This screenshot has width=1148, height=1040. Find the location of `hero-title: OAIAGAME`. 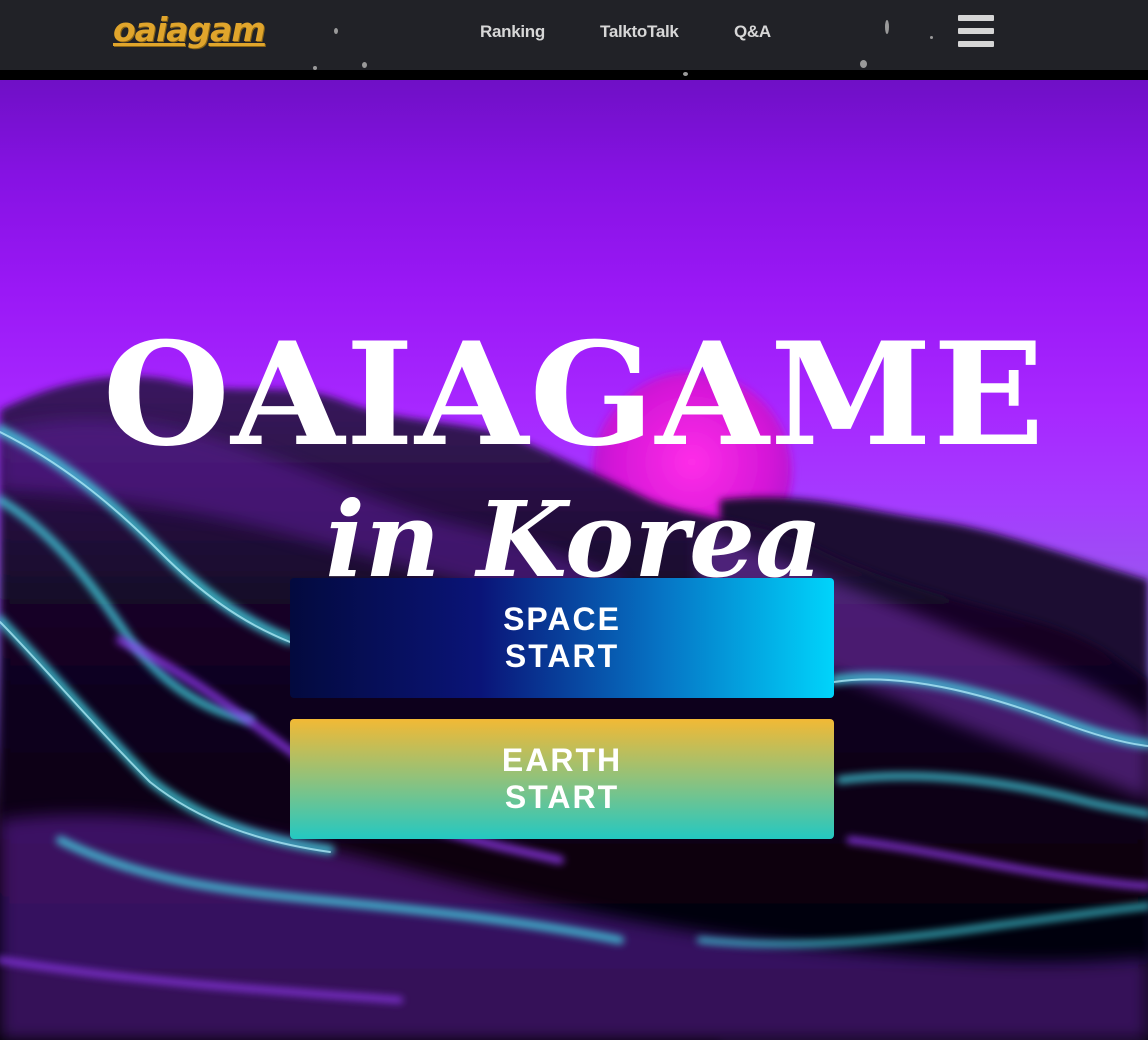

hero-title: OAIAGAME is located at coordinates (574, 395).